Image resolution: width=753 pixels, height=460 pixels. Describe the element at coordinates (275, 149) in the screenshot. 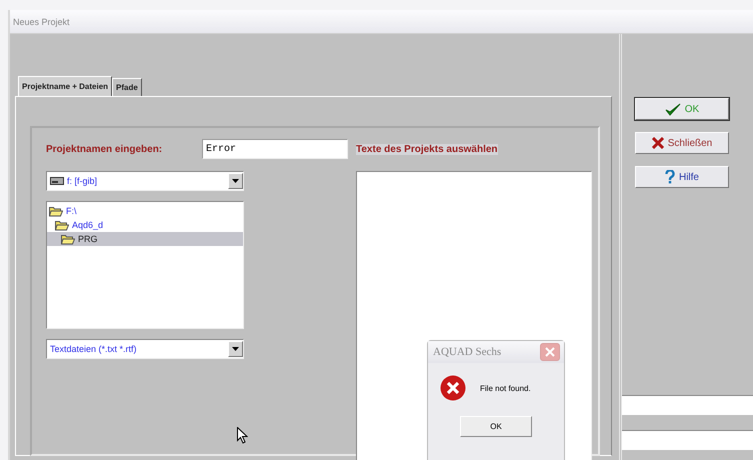

I see `project-name-field: Error` at that location.